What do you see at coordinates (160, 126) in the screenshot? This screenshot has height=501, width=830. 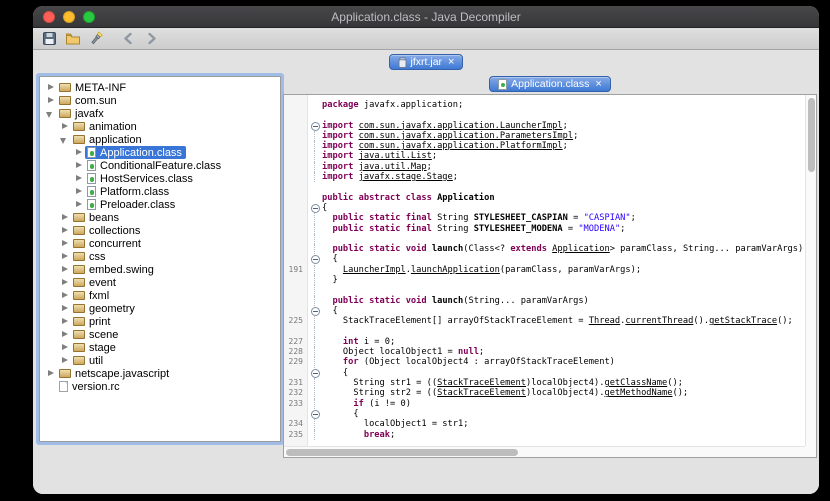 I see `tree-item: animation` at bounding box center [160, 126].